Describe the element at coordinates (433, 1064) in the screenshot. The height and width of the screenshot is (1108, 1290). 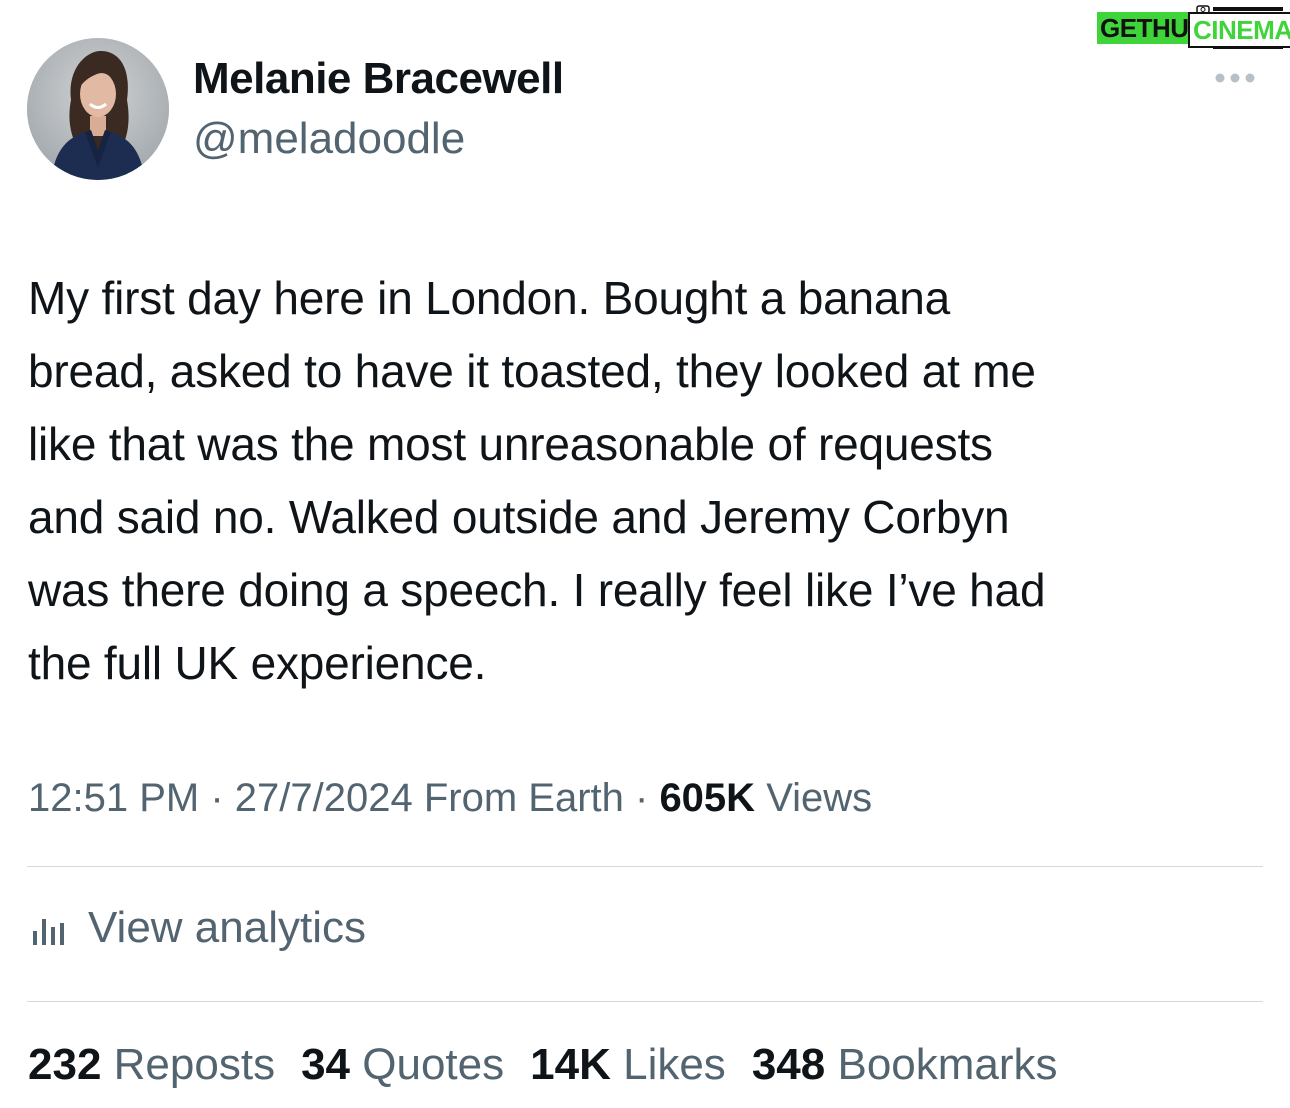
I see `quotes-label: Quotes` at that location.